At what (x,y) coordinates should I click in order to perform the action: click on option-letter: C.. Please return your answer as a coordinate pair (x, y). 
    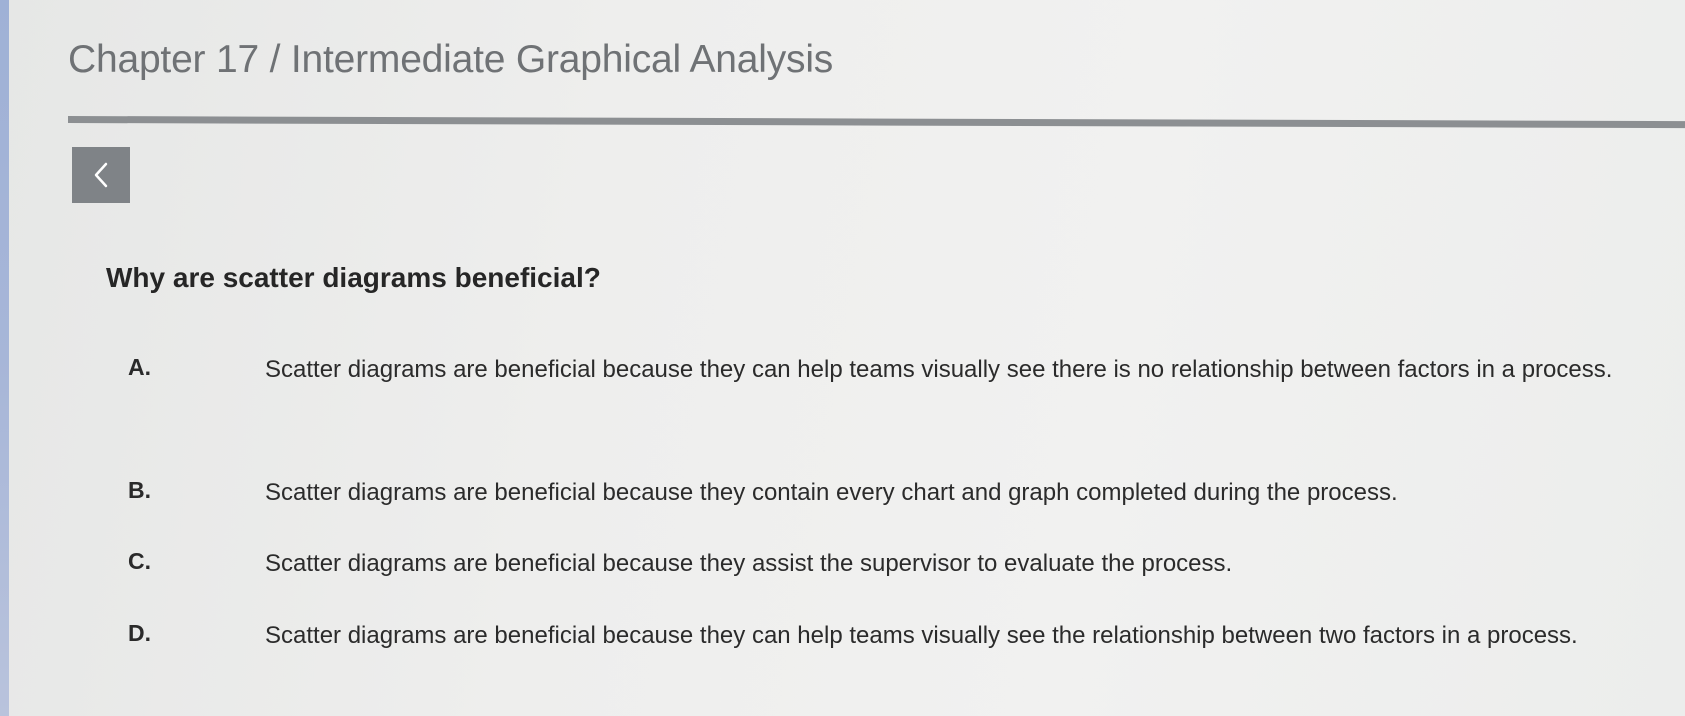
    Looking at the image, I should click on (139, 561).